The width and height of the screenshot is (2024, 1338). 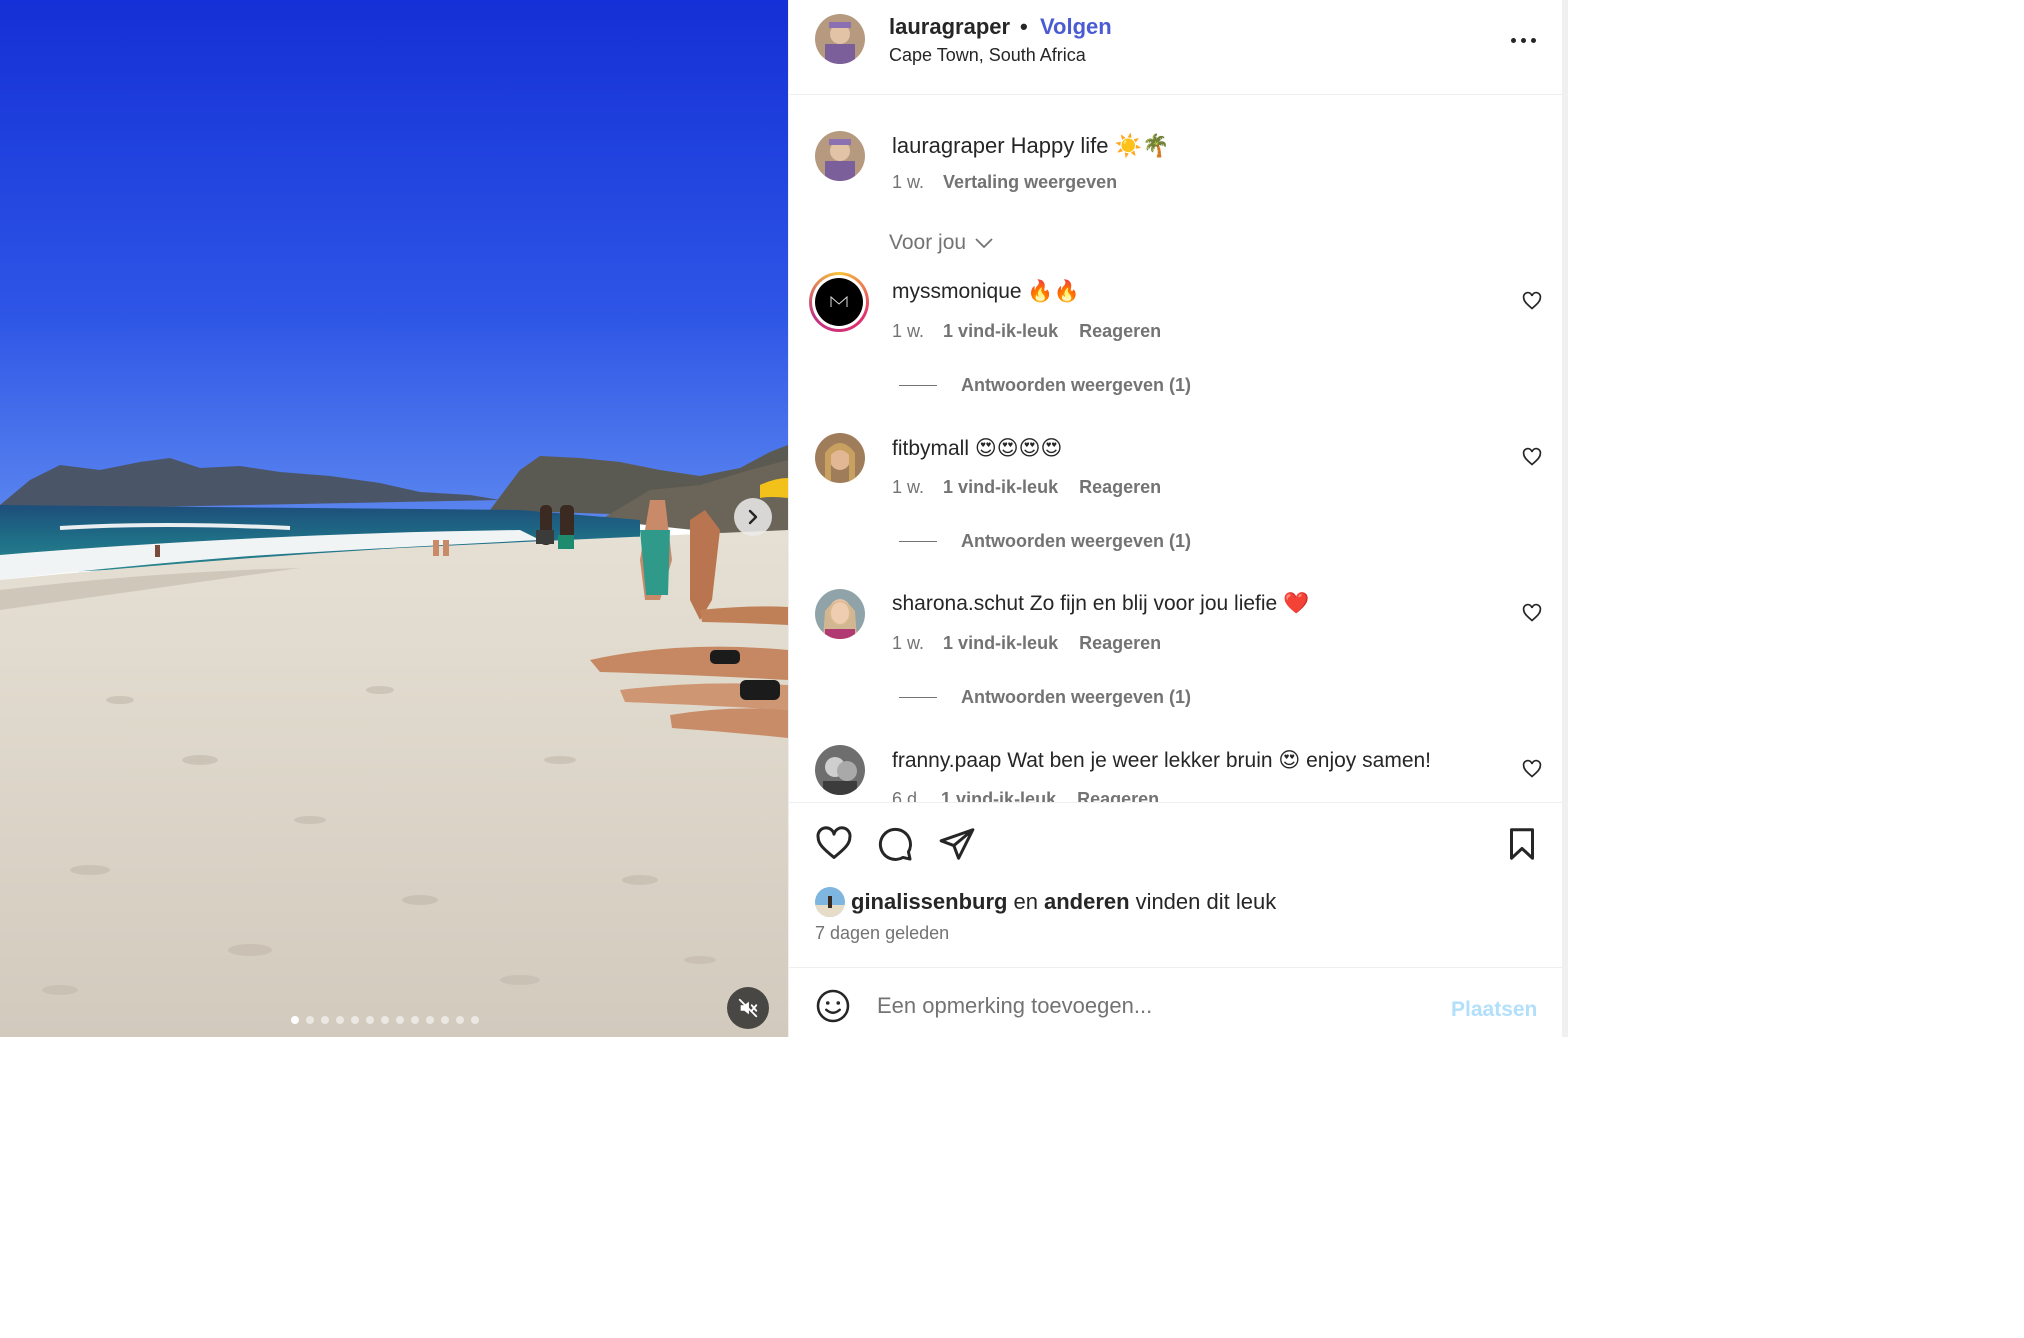 What do you see at coordinates (948, 145) in the screenshot?
I see `caption-username: lauragraper` at bounding box center [948, 145].